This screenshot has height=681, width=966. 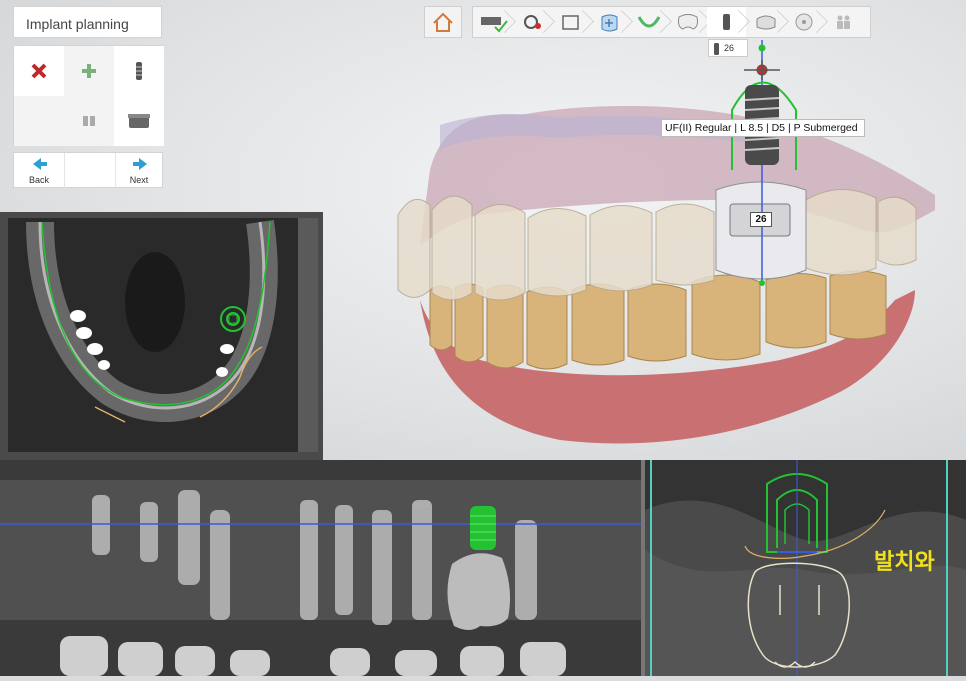 I want to click on axis-bottom-handle, so click(x=762, y=283).